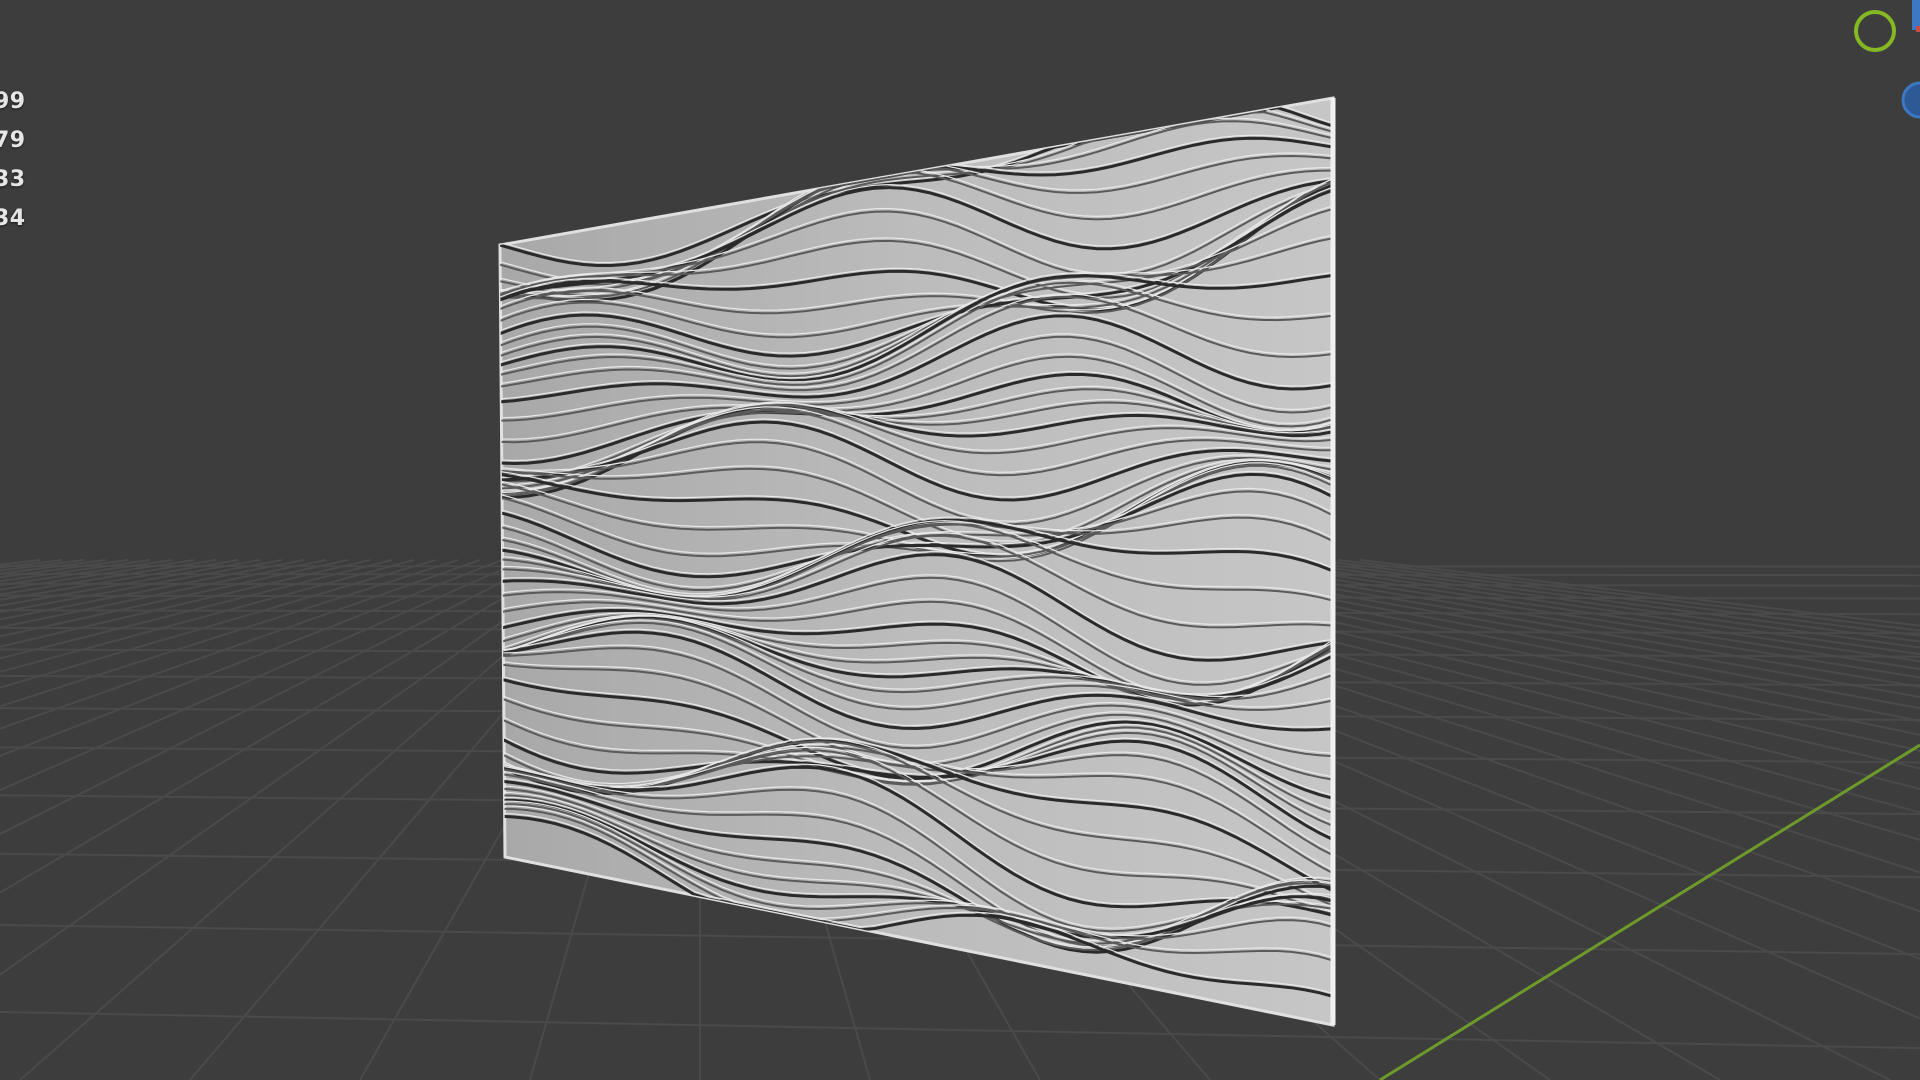  I want to click on z-axis-icon, so click(1910, 100).